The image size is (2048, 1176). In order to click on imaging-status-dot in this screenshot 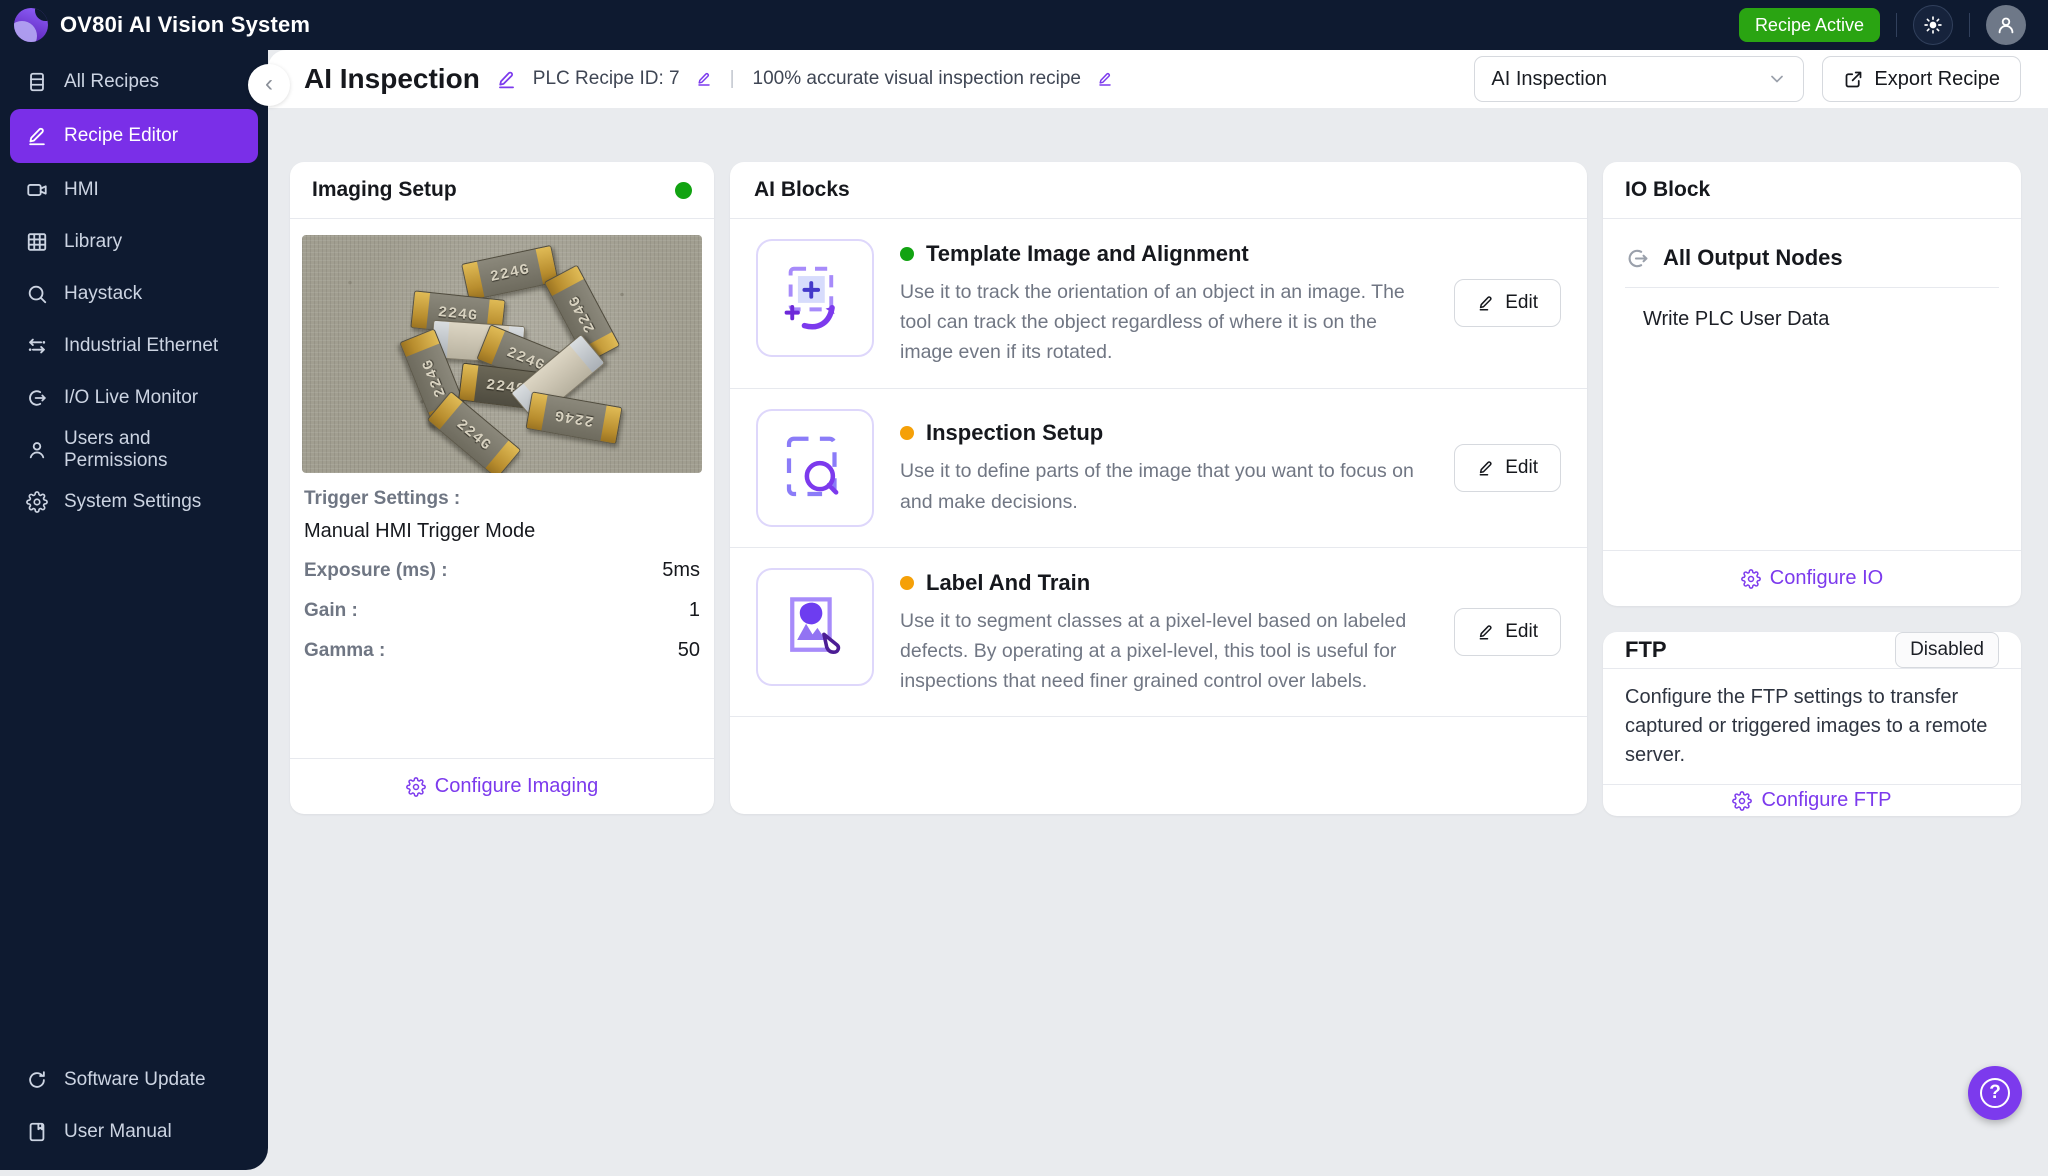, I will do `click(683, 190)`.